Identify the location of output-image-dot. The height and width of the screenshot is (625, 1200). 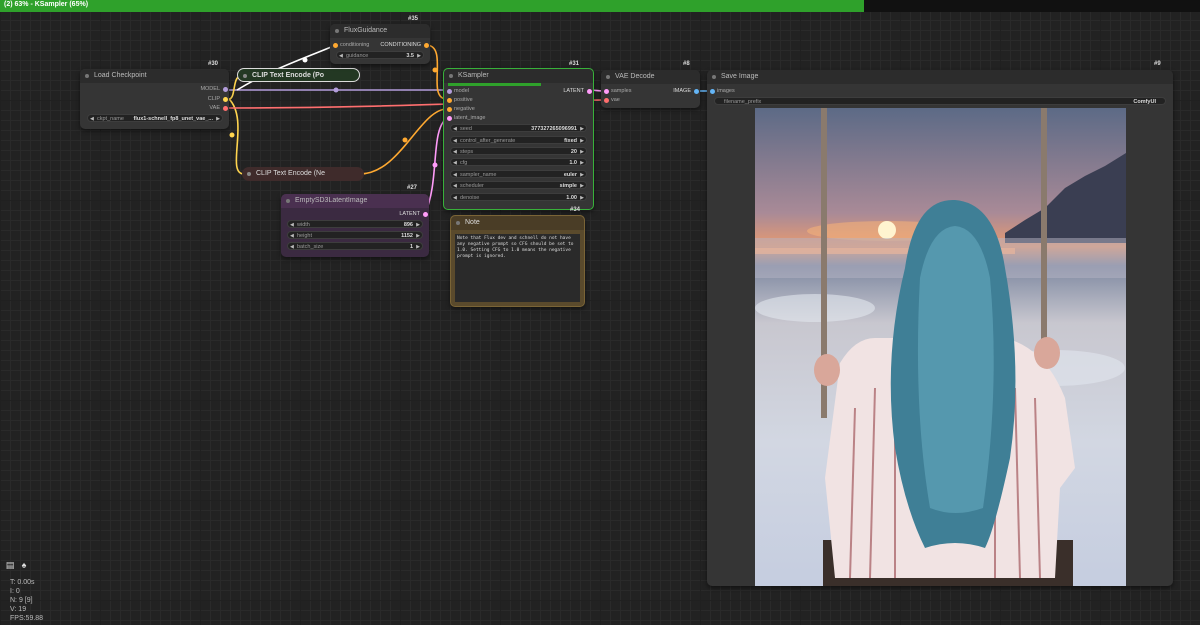
(696, 91).